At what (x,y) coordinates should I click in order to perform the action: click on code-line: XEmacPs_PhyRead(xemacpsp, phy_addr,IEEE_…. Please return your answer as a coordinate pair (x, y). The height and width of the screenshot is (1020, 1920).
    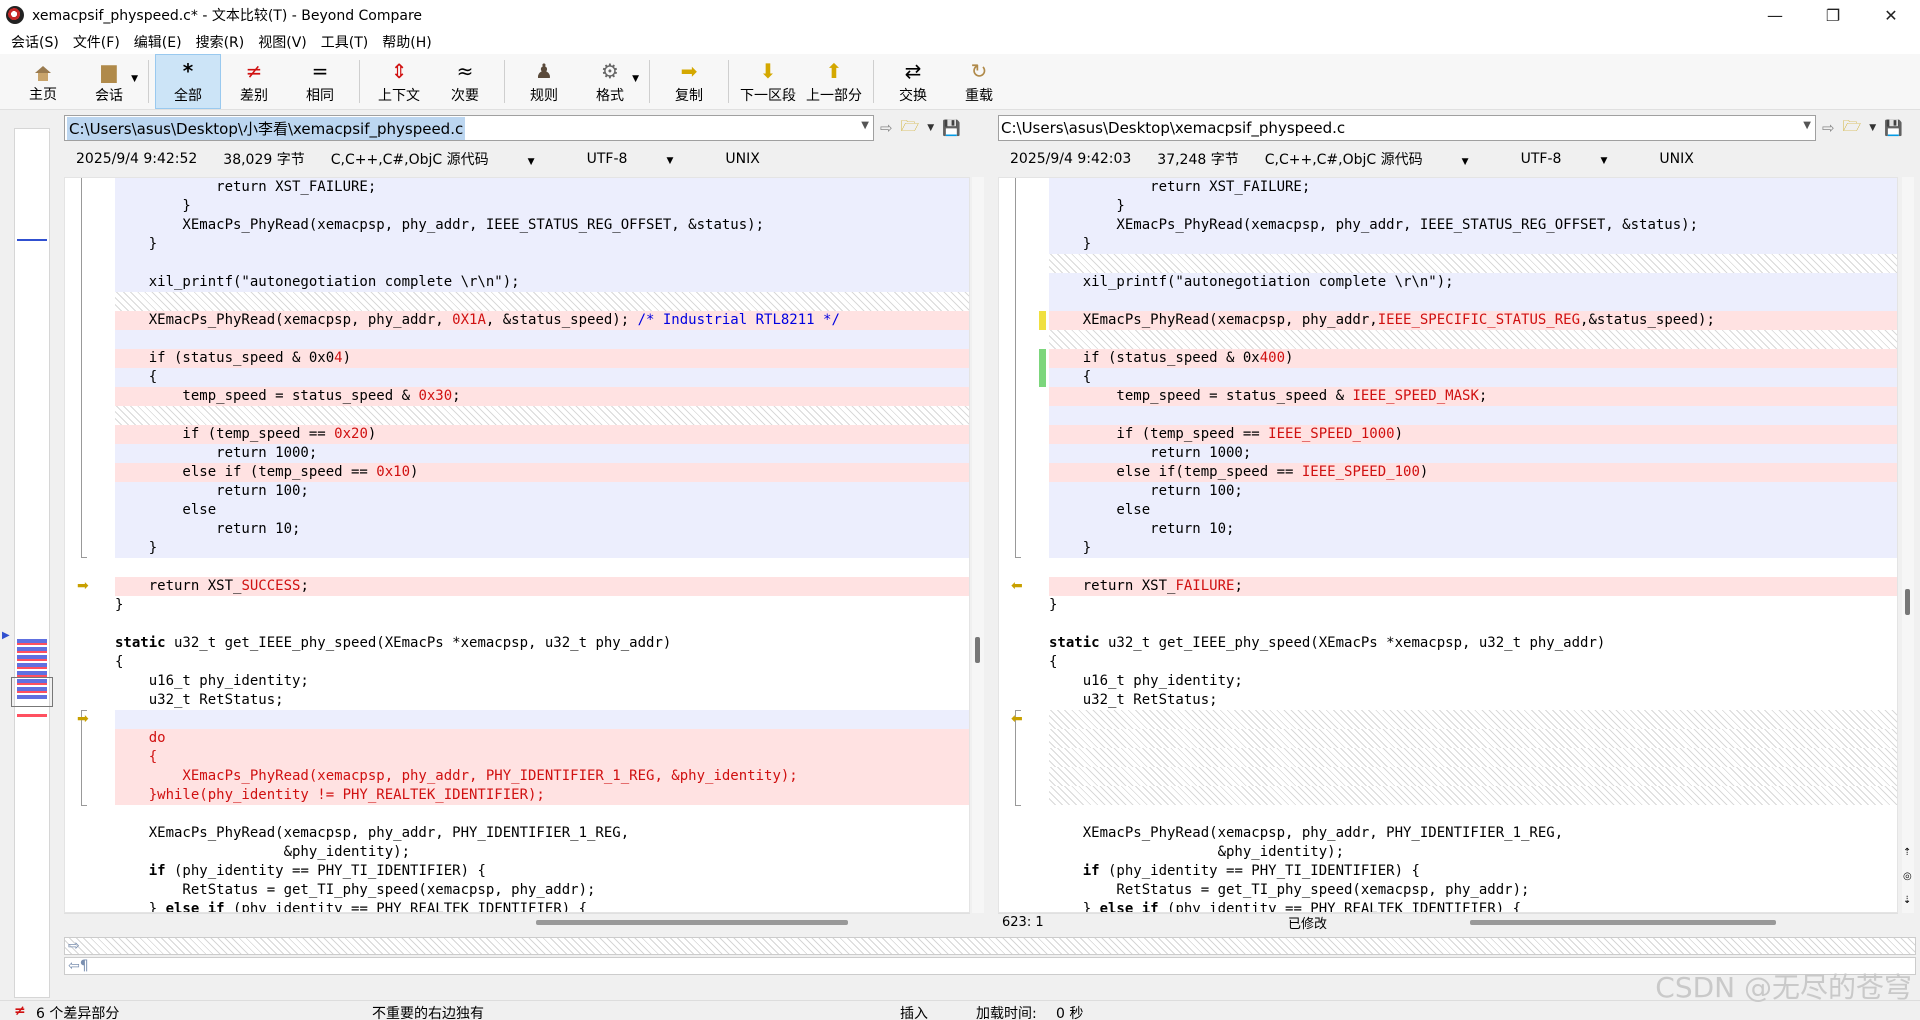
    Looking at the image, I should click on (1473, 320).